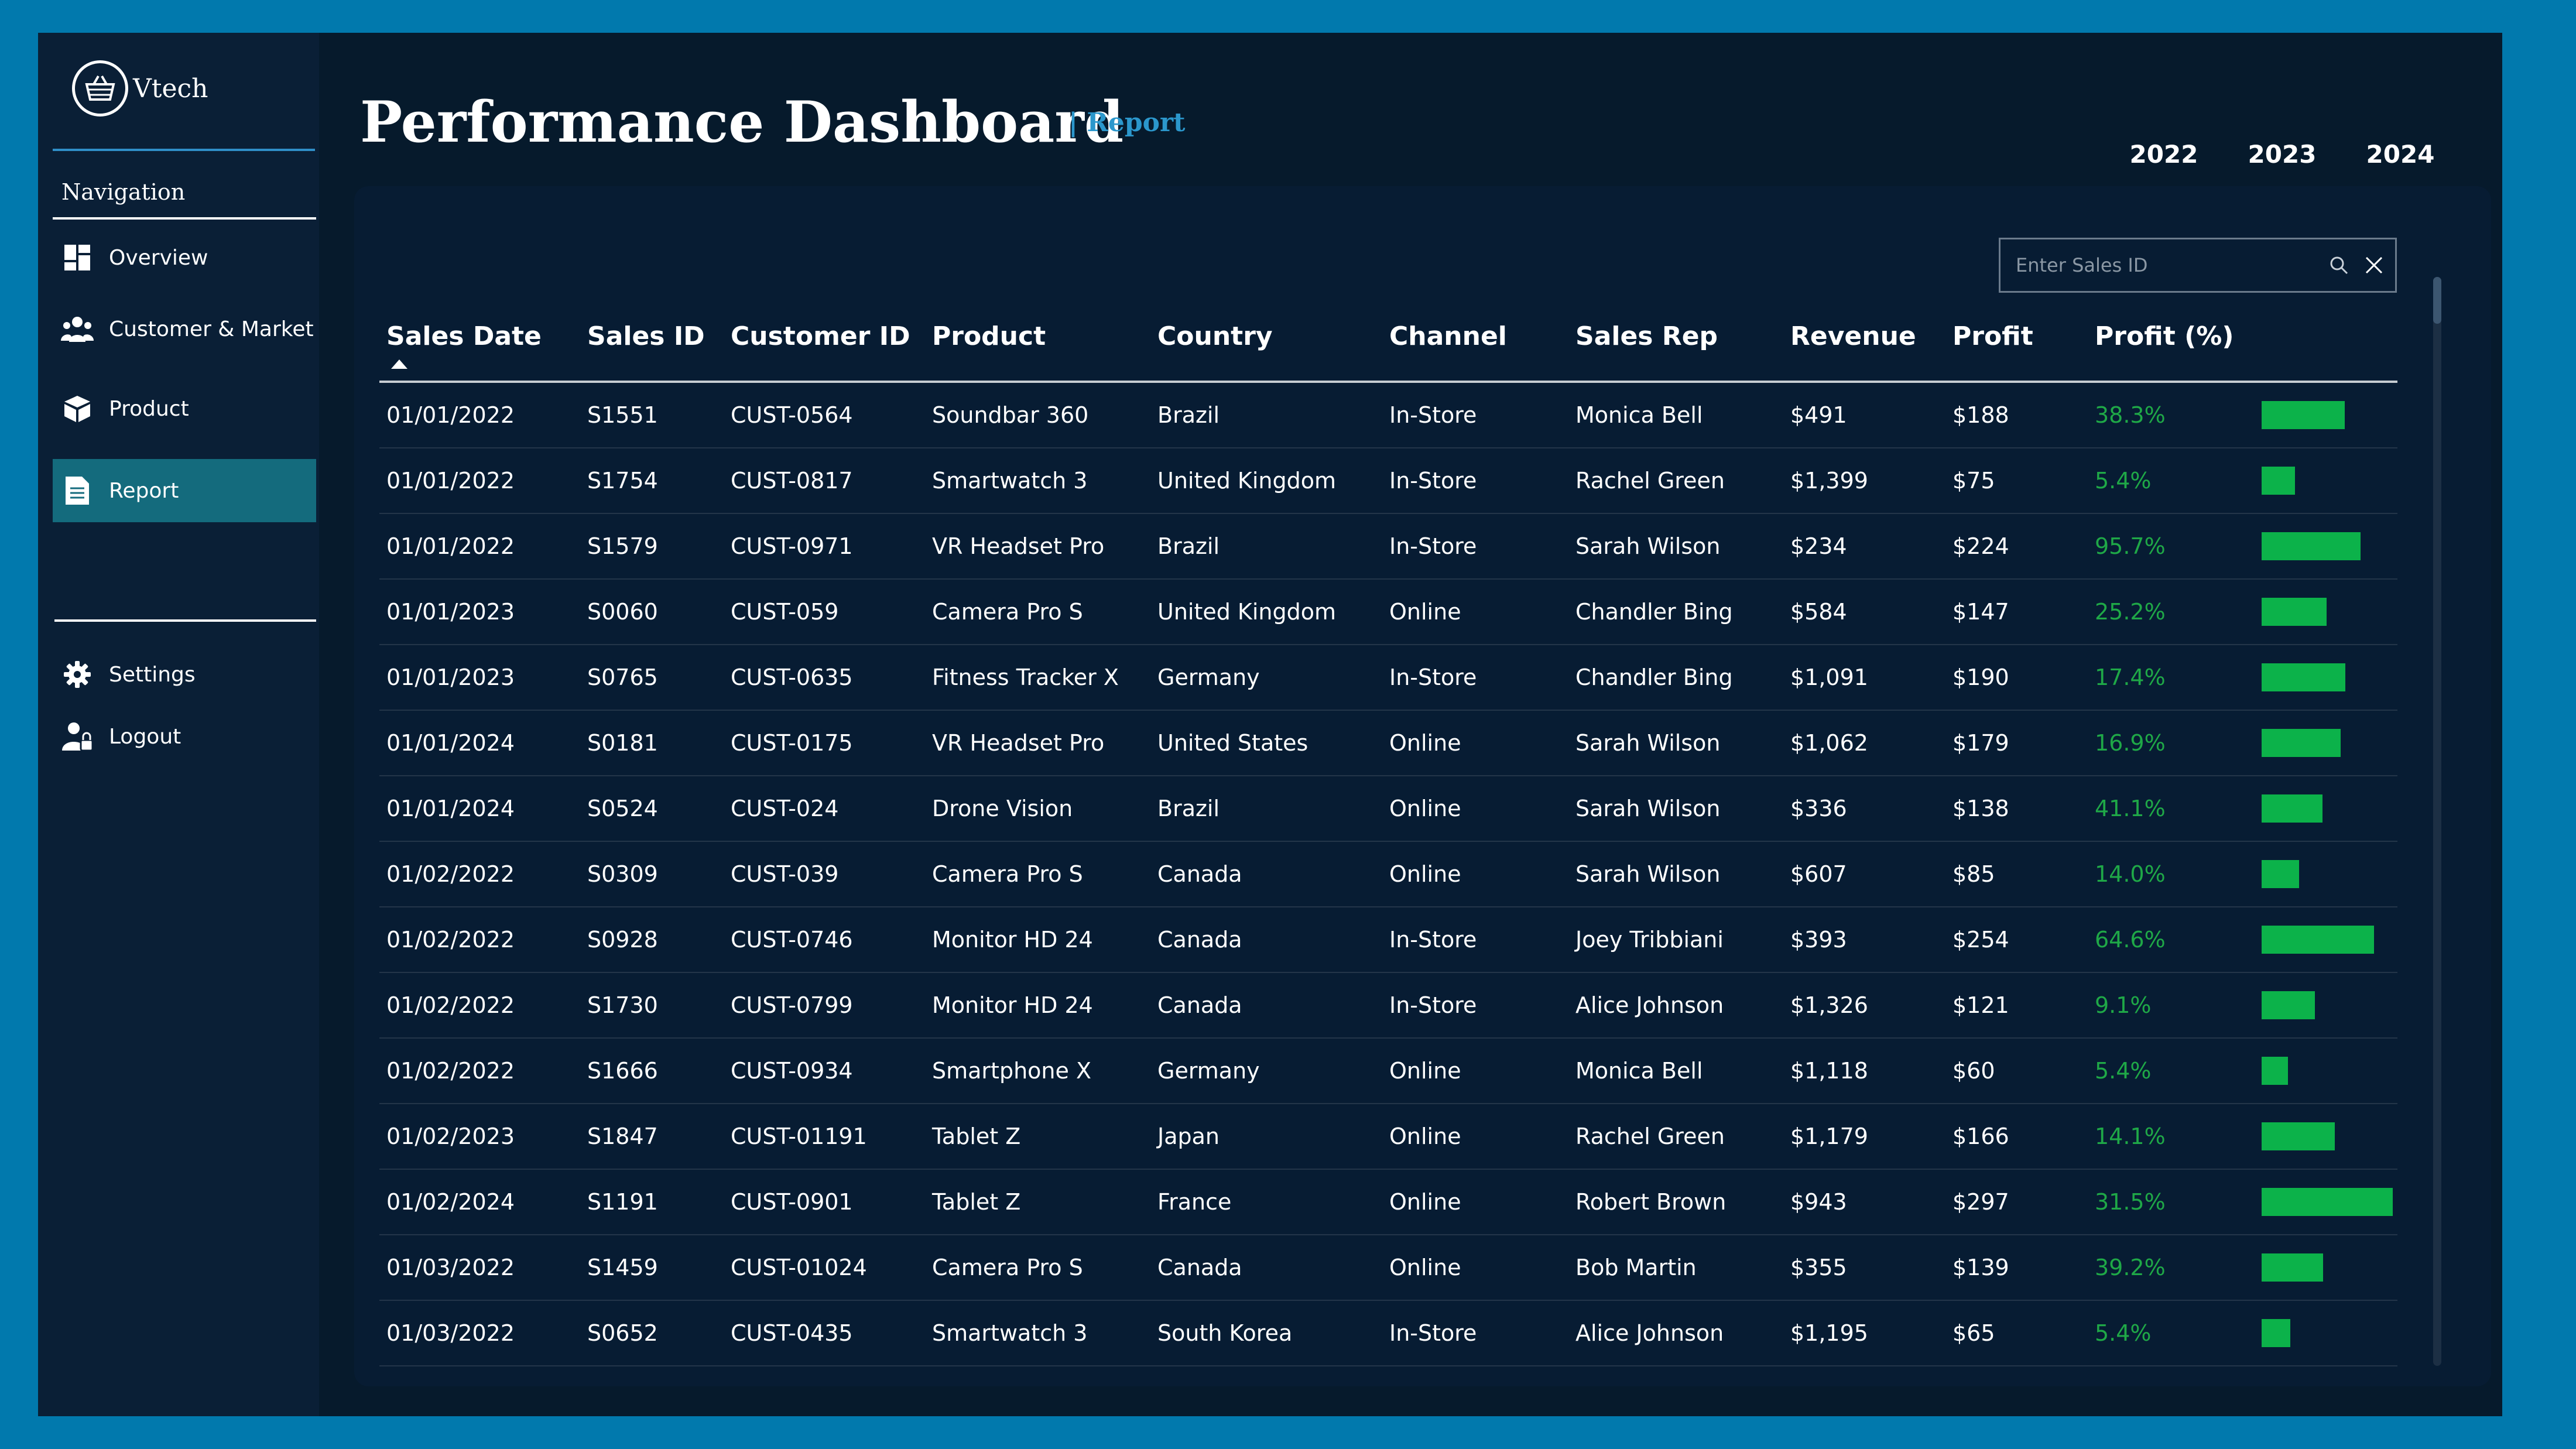 The height and width of the screenshot is (1449, 2576). Describe the element at coordinates (2171, 743) in the screenshot. I see `cell-profit-pct: 16.9%` at that location.